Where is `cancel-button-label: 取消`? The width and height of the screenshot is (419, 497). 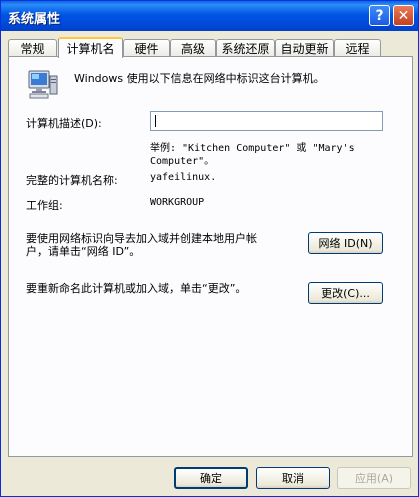 cancel-button-label: 取消 is located at coordinates (293, 478).